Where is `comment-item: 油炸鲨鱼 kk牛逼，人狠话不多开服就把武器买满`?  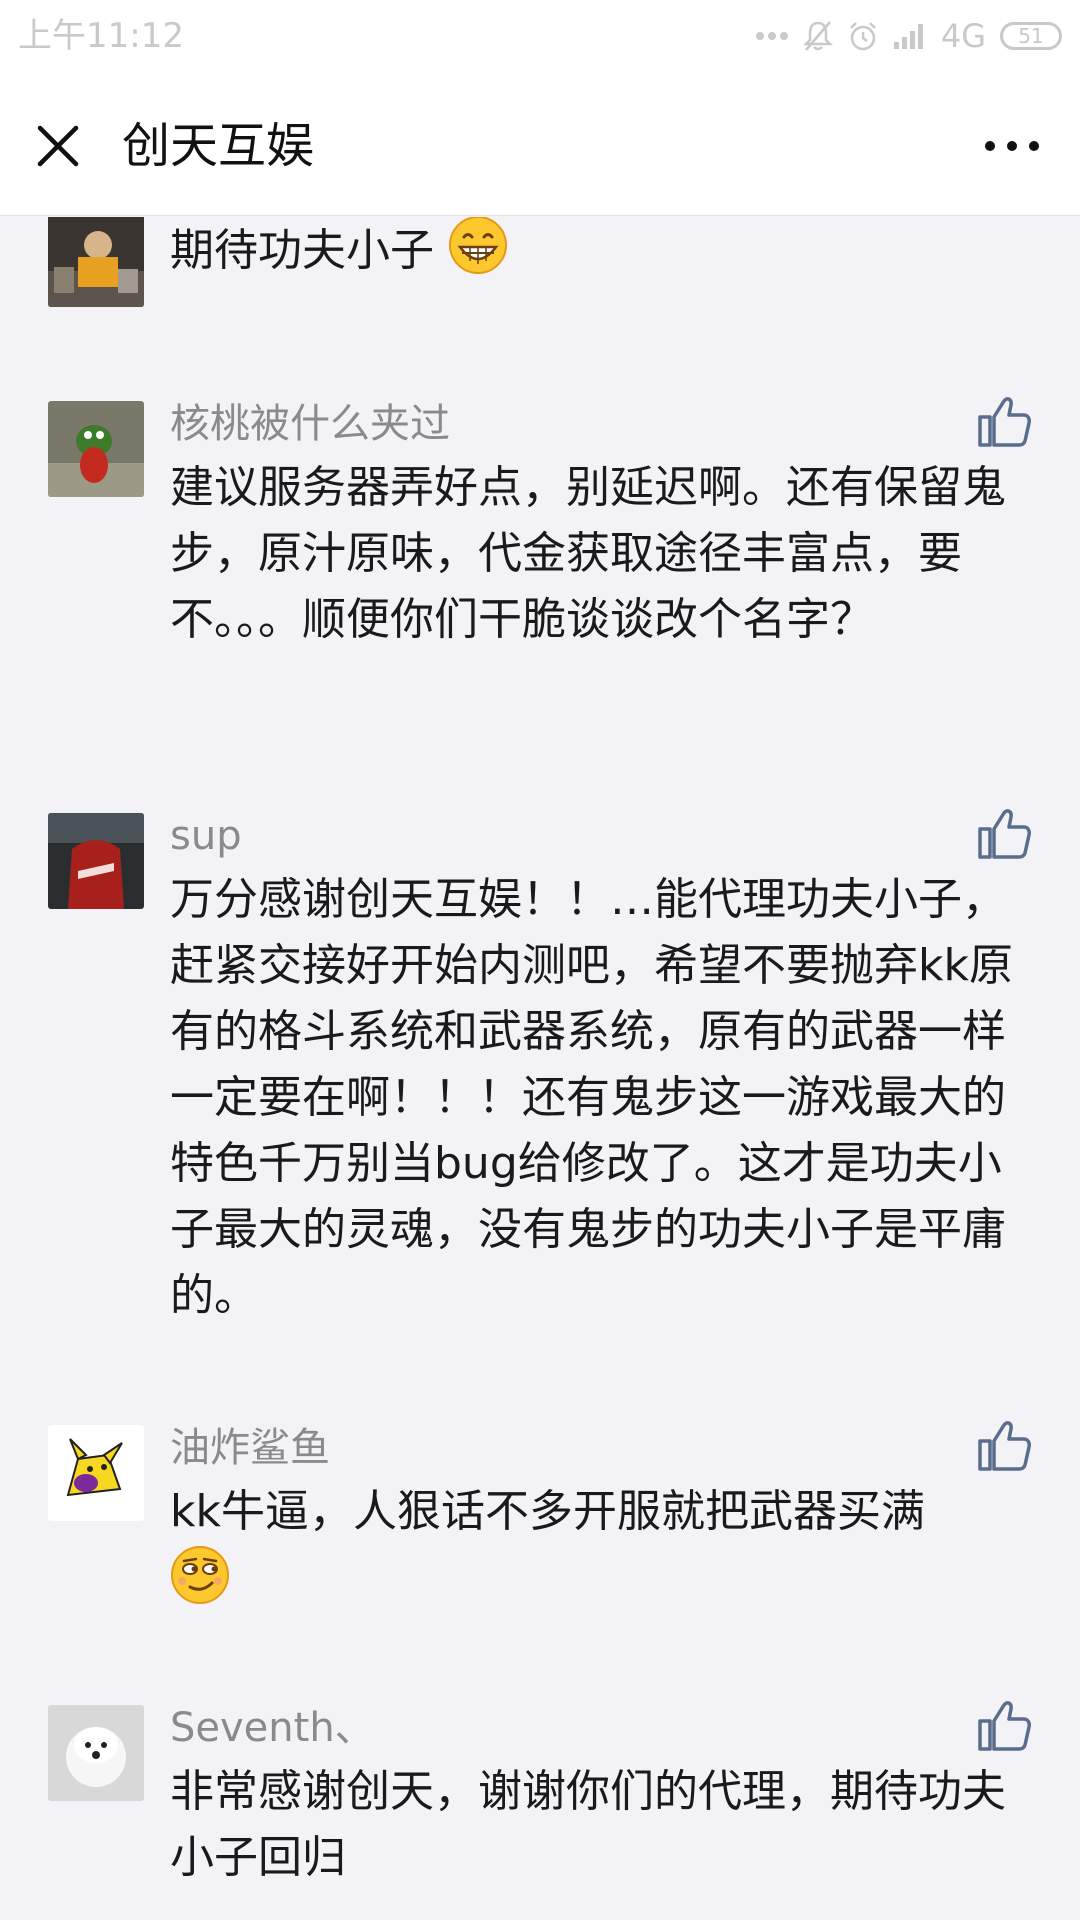 comment-item: 油炸鲨鱼 kk牛逼，人狠话不多开服就把武器买满 is located at coordinates (540, 1520).